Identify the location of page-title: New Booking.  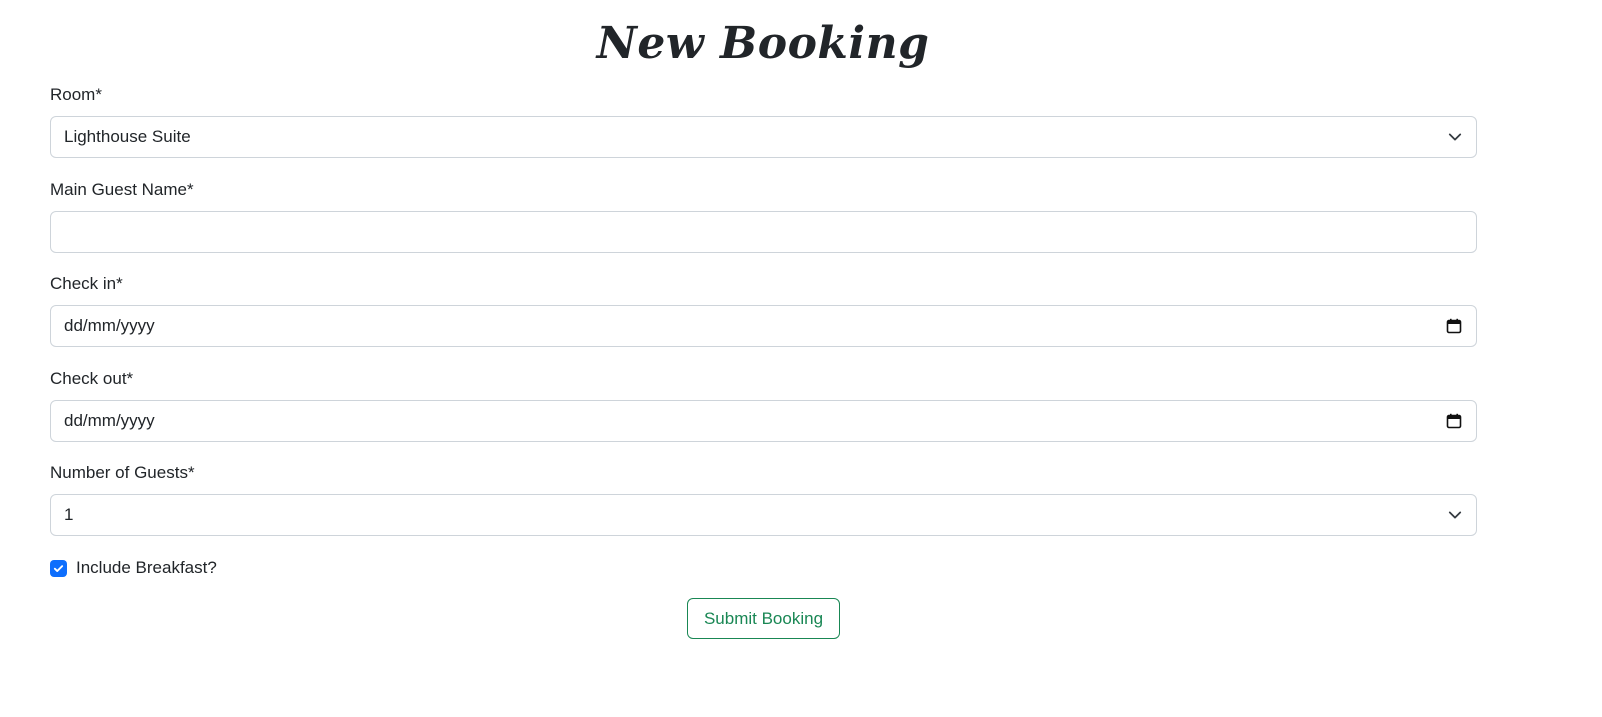
(763, 43).